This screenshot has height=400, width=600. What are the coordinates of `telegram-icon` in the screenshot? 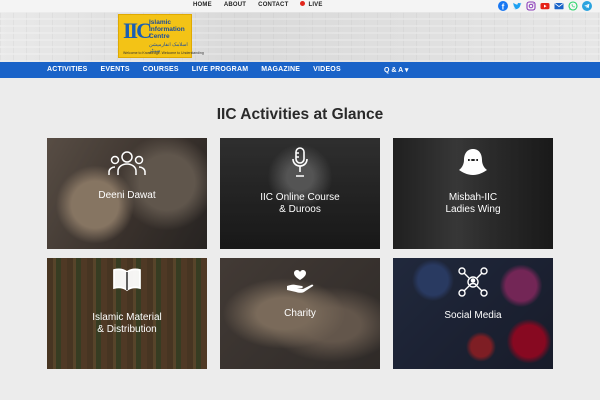 It's located at (587, 6).